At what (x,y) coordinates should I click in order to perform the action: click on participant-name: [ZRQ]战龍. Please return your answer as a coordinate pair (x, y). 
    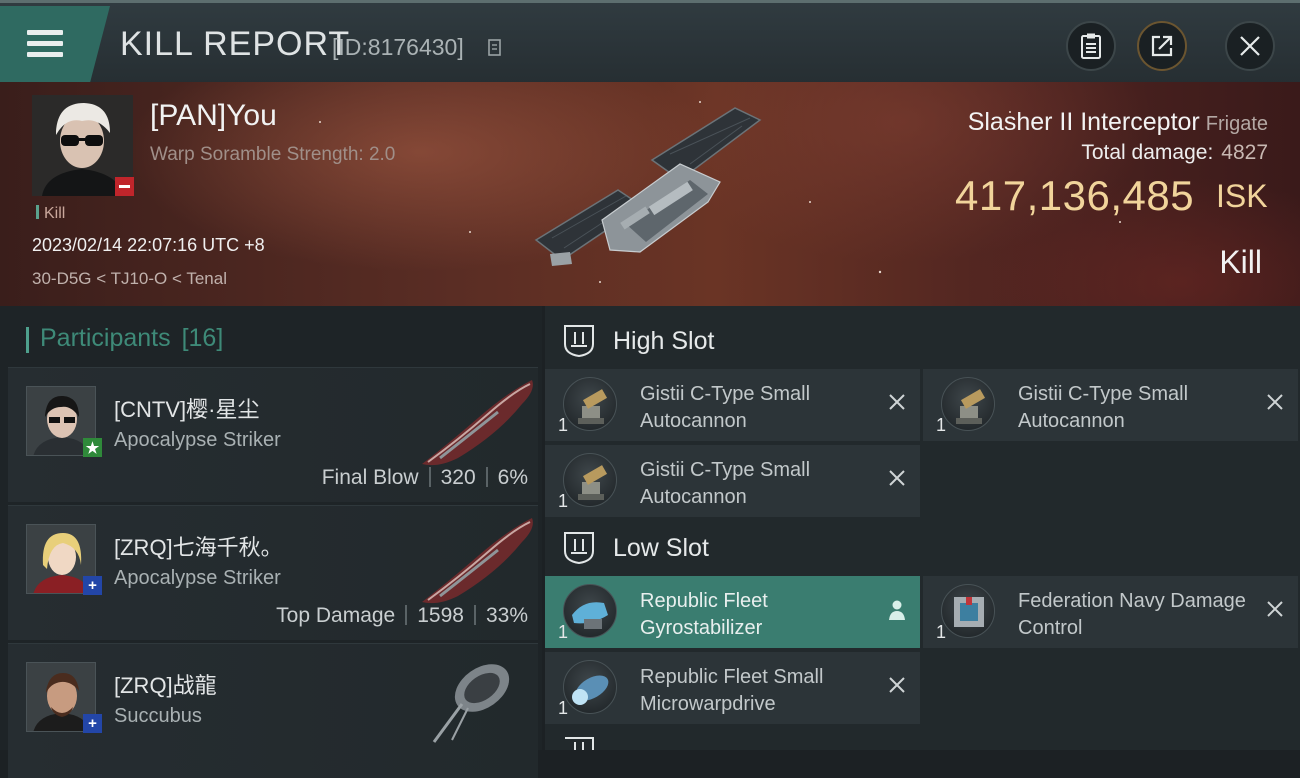
    Looking at the image, I should click on (165, 685).